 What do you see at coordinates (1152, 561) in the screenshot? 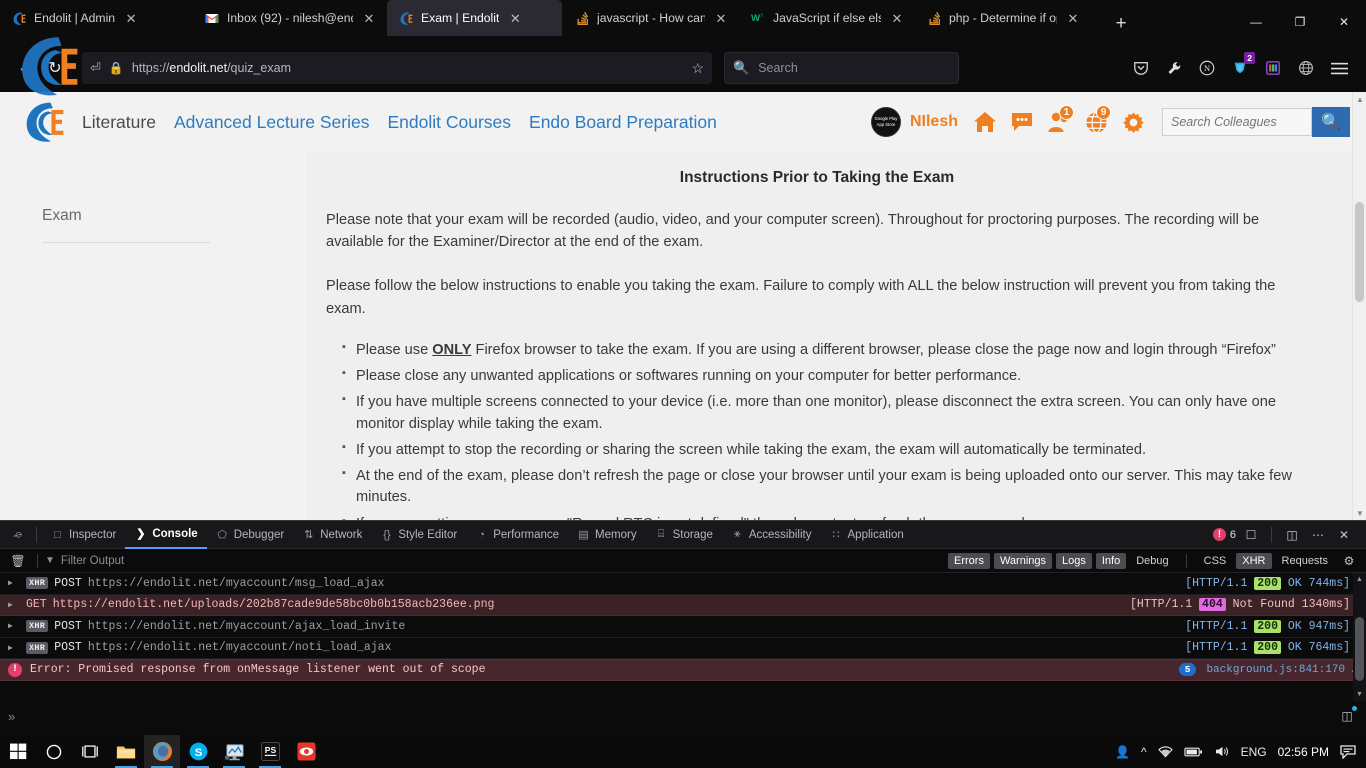
I see `filter-button-debug: Debug` at bounding box center [1152, 561].